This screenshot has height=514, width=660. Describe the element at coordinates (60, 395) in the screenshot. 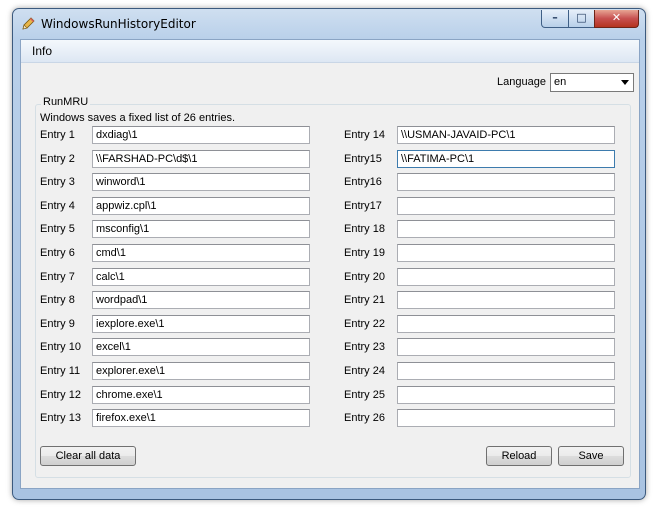

I see `entry-label: Entry 12` at that location.